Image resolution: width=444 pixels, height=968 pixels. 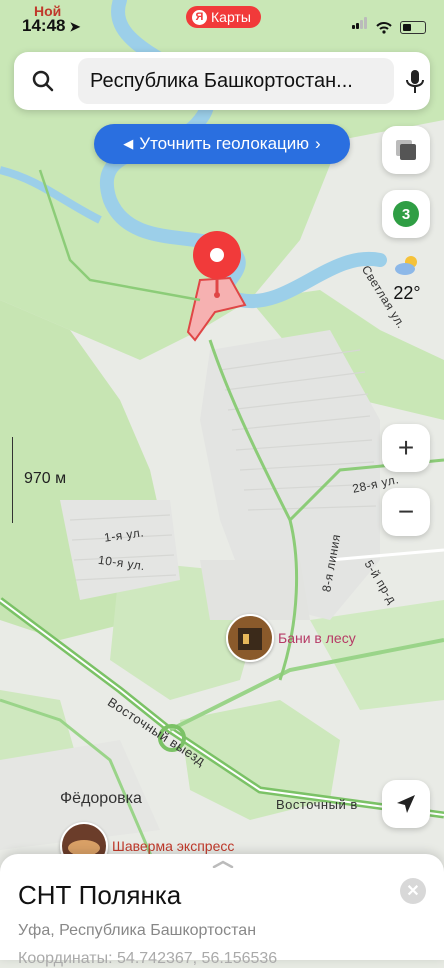 What do you see at coordinates (199, 17) in the screenshot?
I see `yandex-logo-icon: Я` at bounding box center [199, 17].